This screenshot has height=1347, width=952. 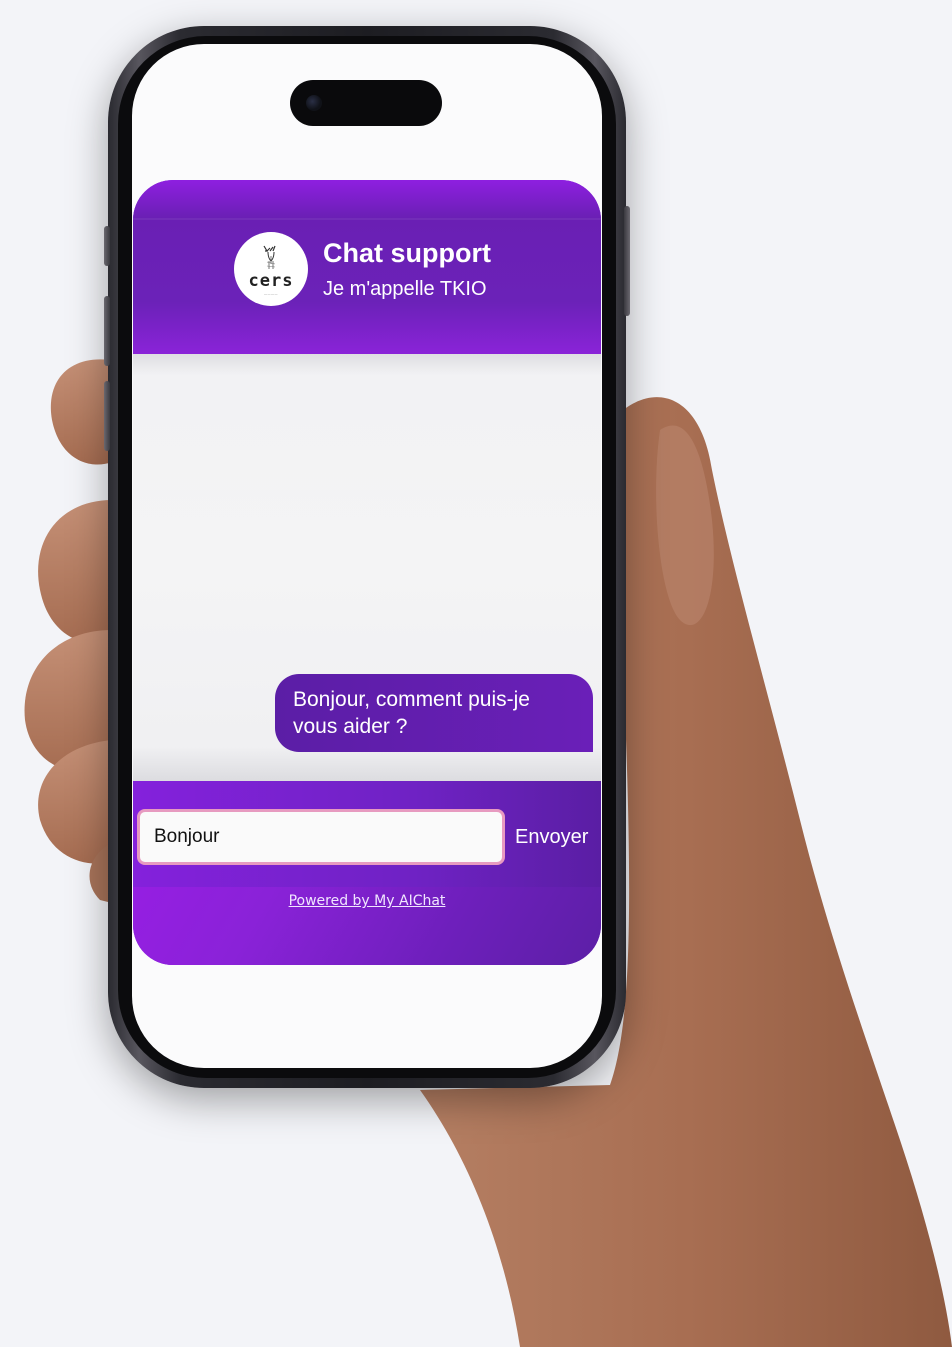 What do you see at coordinates (107, 331) in the screenshot?
I see `volume-up-button` at bounding box center [107, 331].